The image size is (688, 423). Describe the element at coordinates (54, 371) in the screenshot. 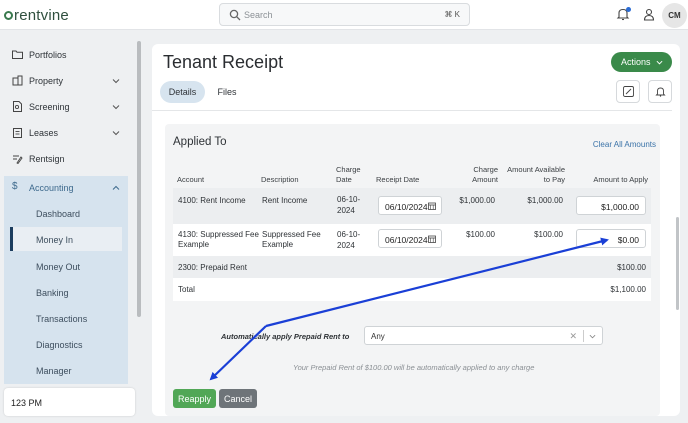

I see `sidebar-sub-manager: Manager` at that location.